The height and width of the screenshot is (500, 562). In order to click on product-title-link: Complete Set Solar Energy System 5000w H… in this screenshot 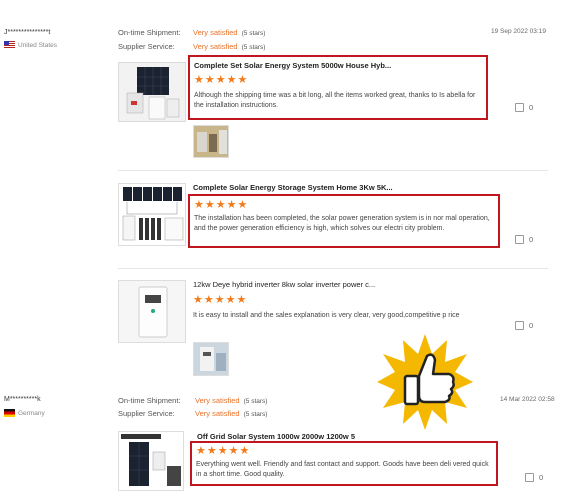, I will do `click(292, 65)`.